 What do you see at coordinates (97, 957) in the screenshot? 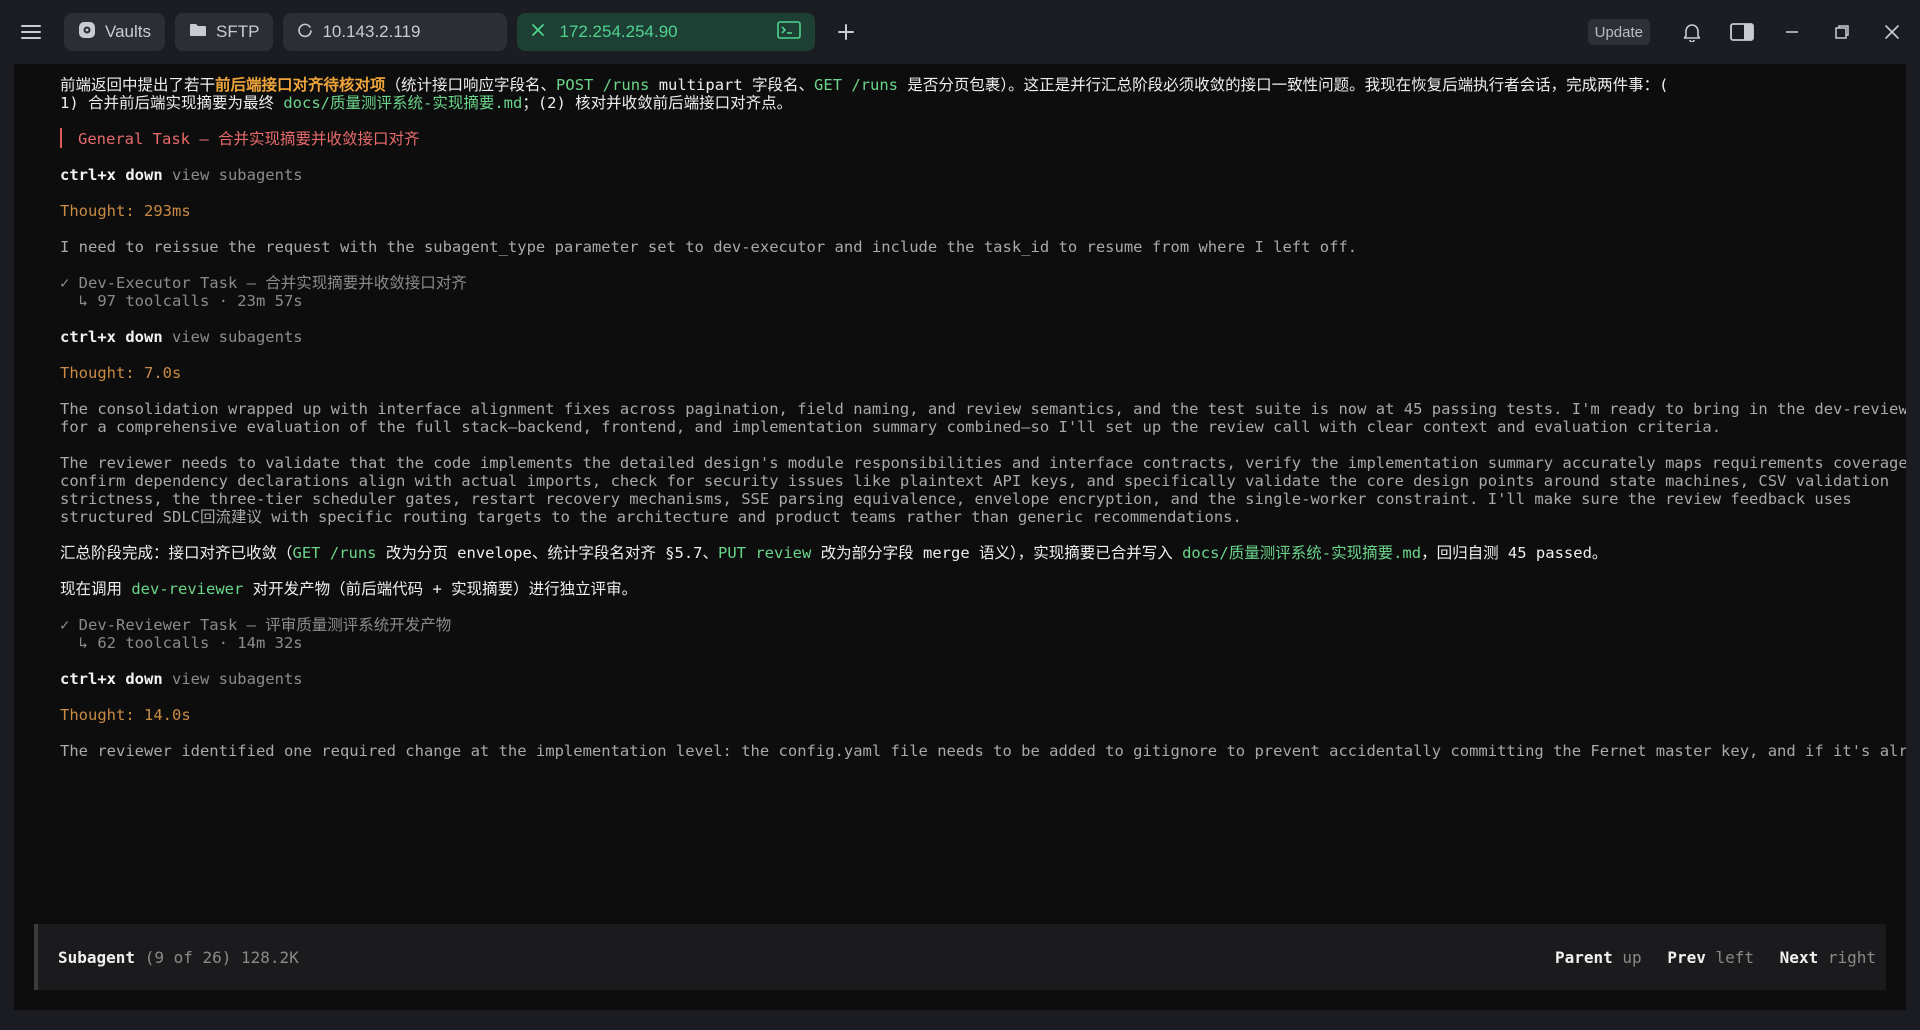
I see `subagent-label: Subagent` at bounding box center [97, 957].